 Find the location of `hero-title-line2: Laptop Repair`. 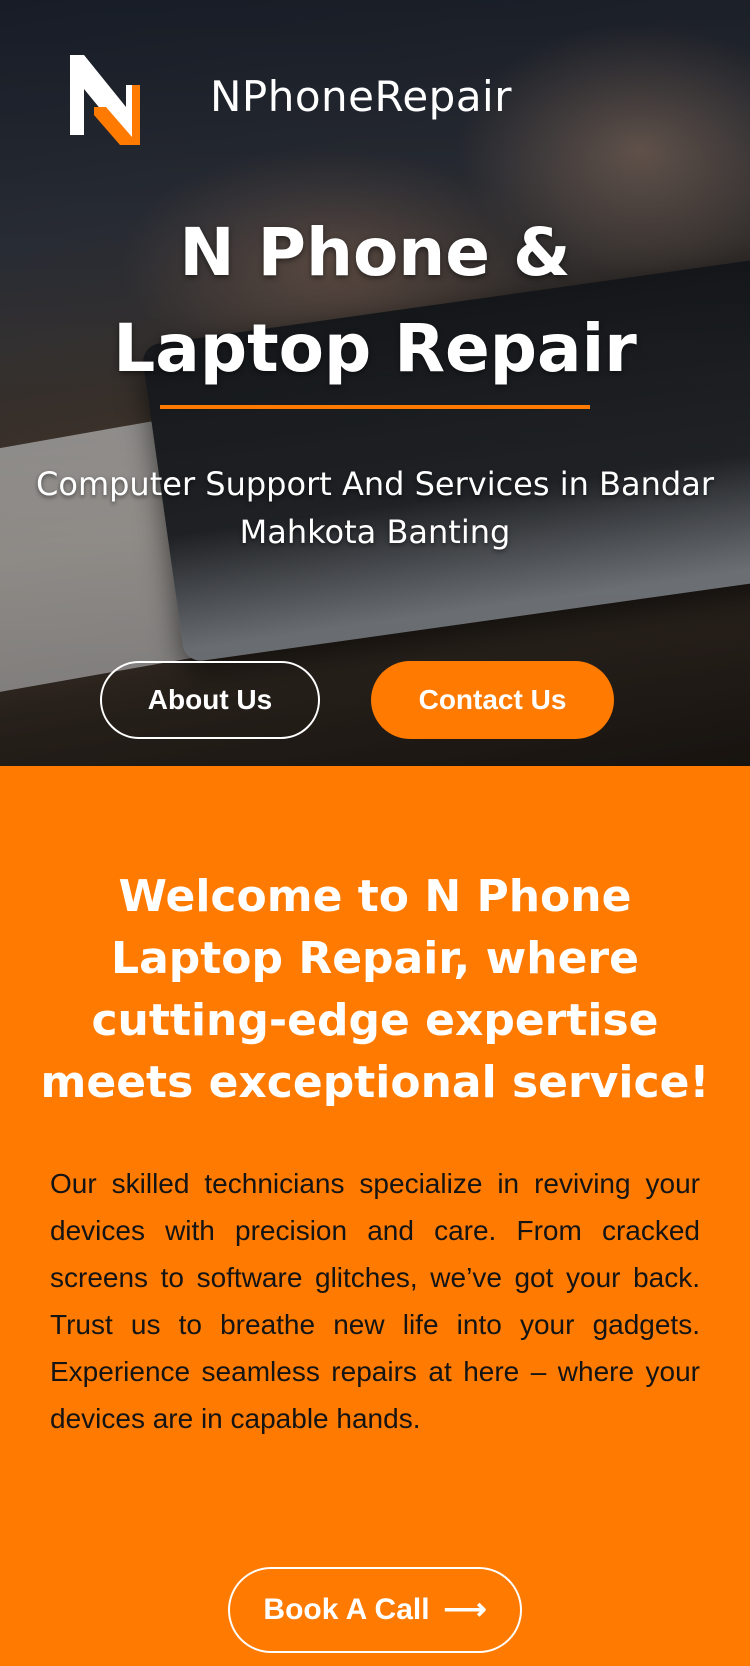

hero-title-line2: Laptop Repair is located at coordinates (375, 348).